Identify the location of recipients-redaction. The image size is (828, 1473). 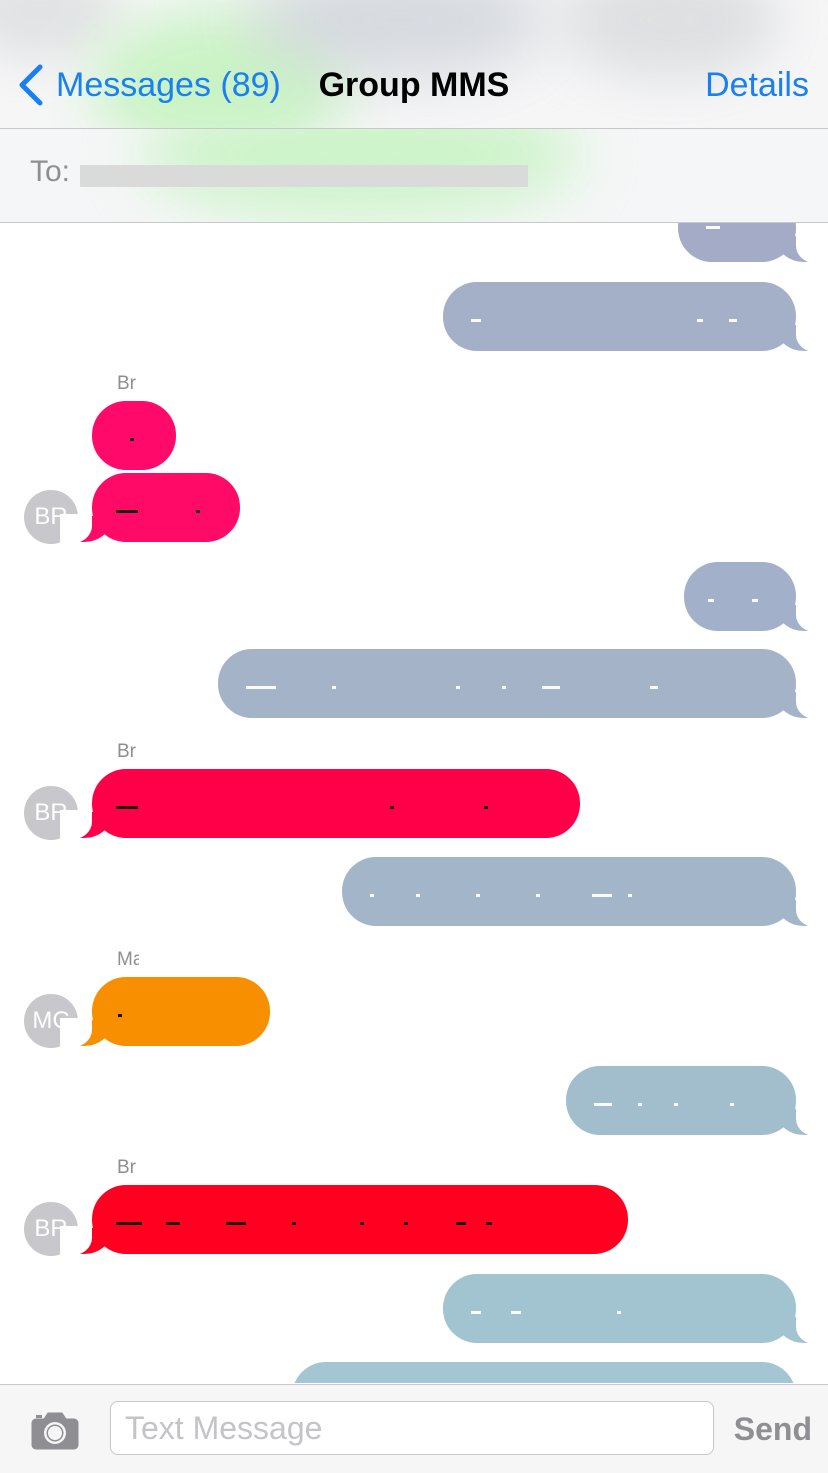
(304, 176).